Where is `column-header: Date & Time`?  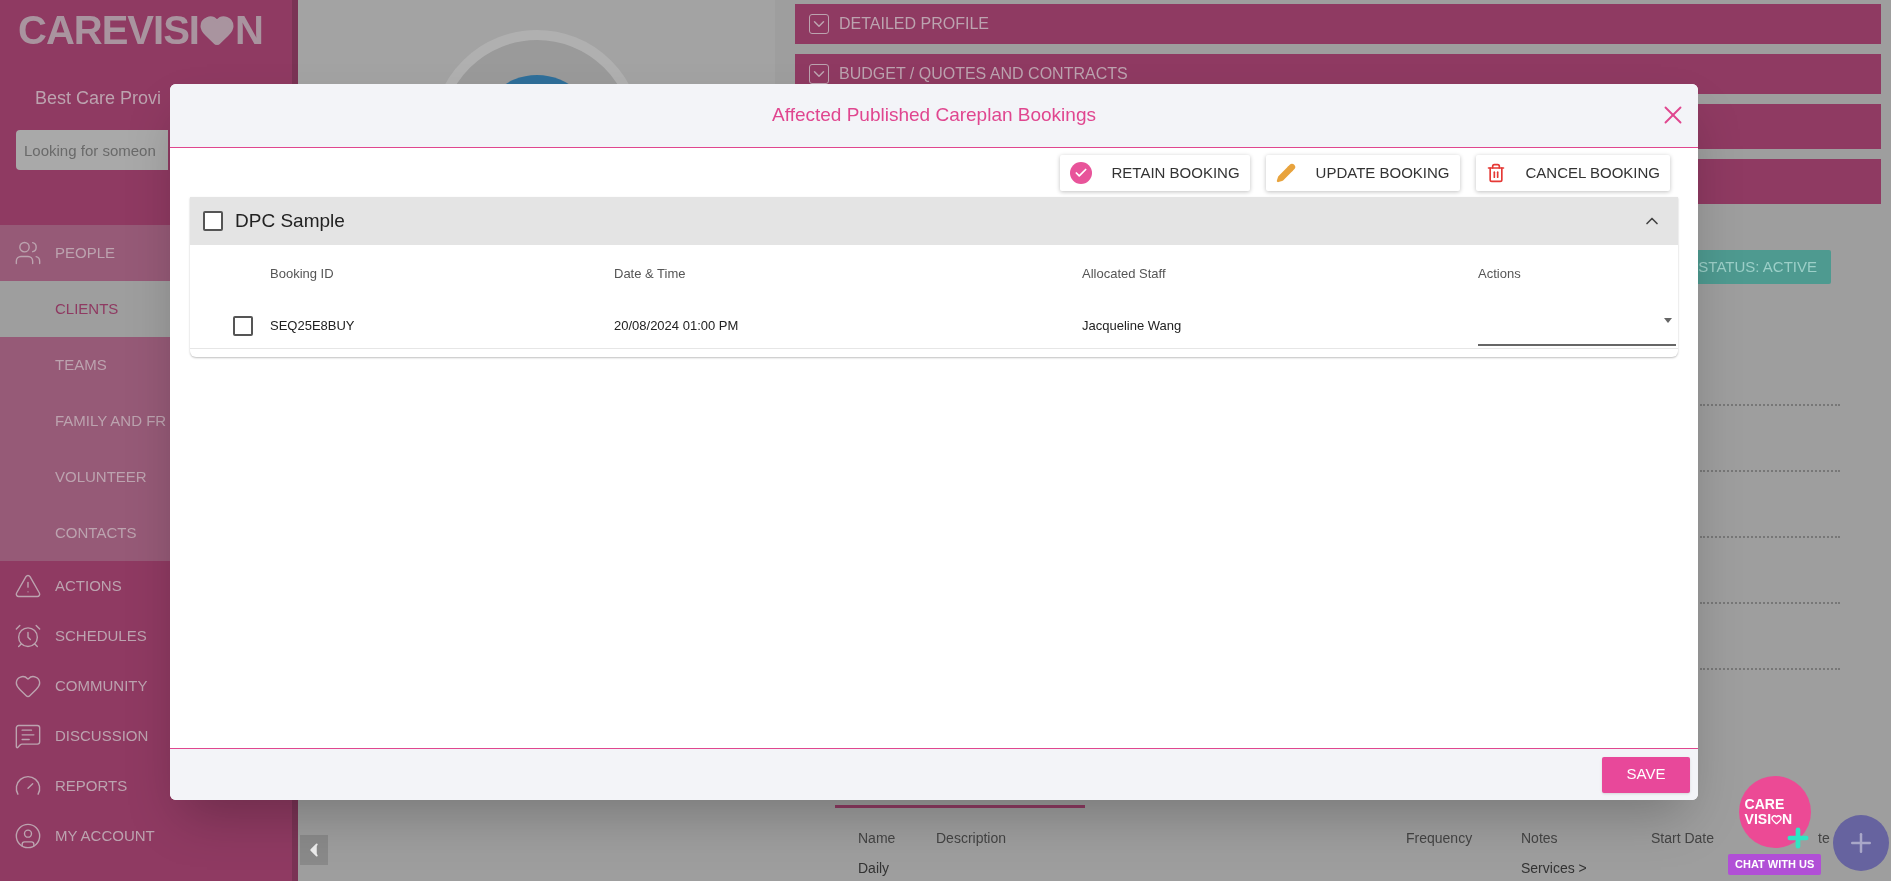
column-header: Date & Time is located at coordinates (650, 274).